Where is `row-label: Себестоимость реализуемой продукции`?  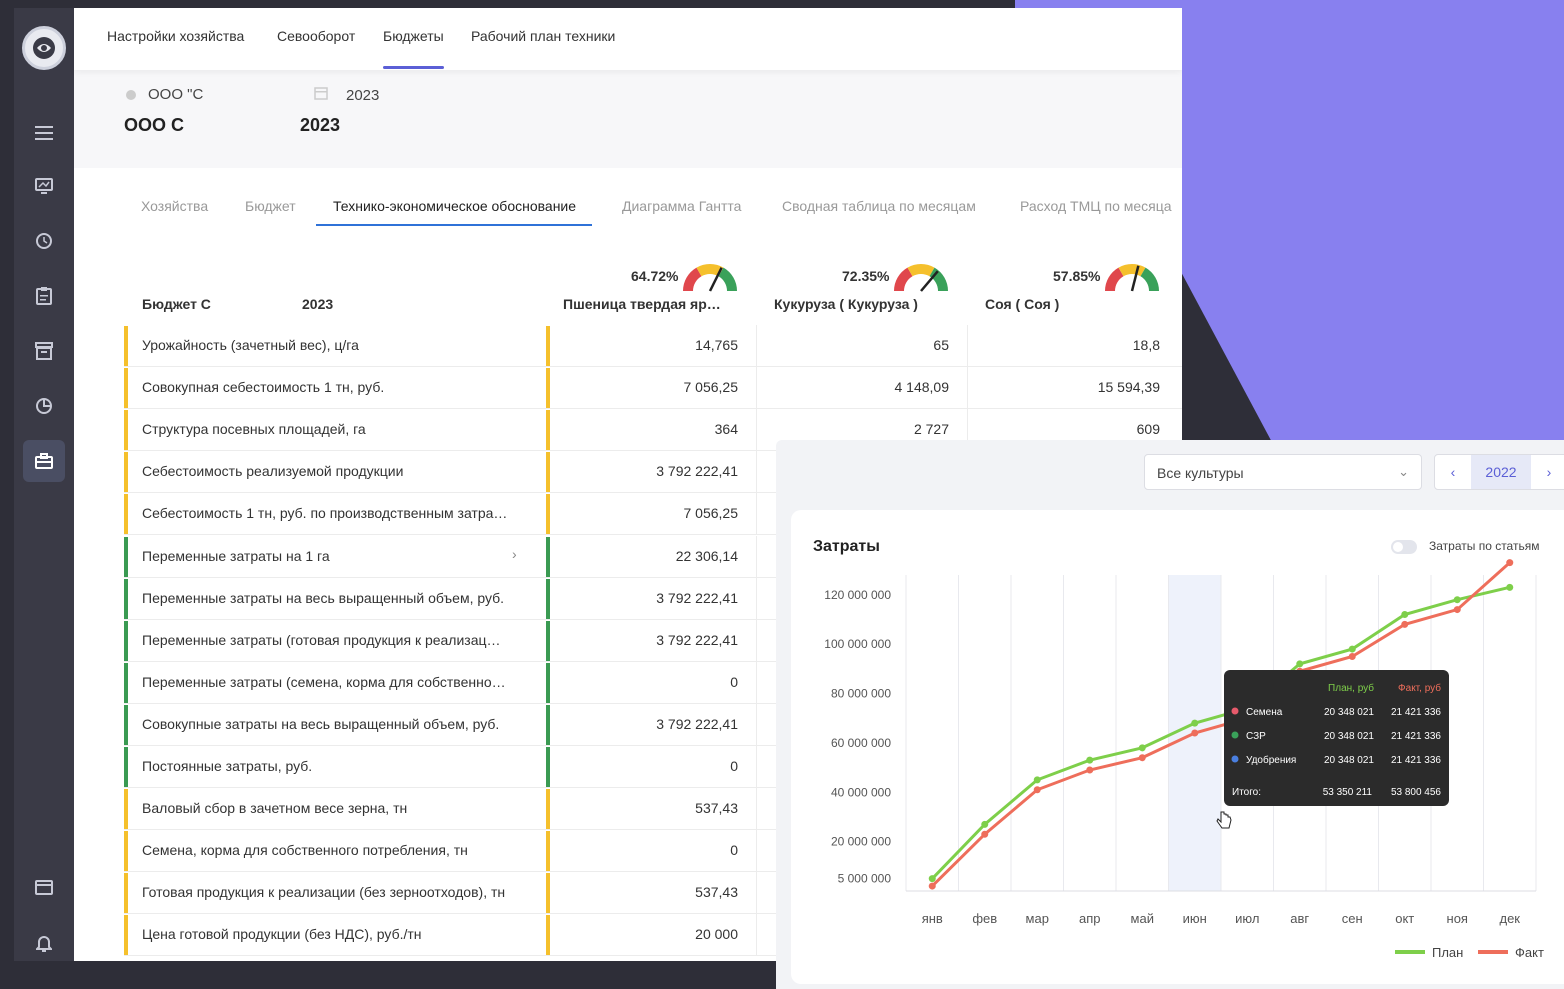 row-label: Себестоимость реализуемой продукции is located at coordinates (273, 471).